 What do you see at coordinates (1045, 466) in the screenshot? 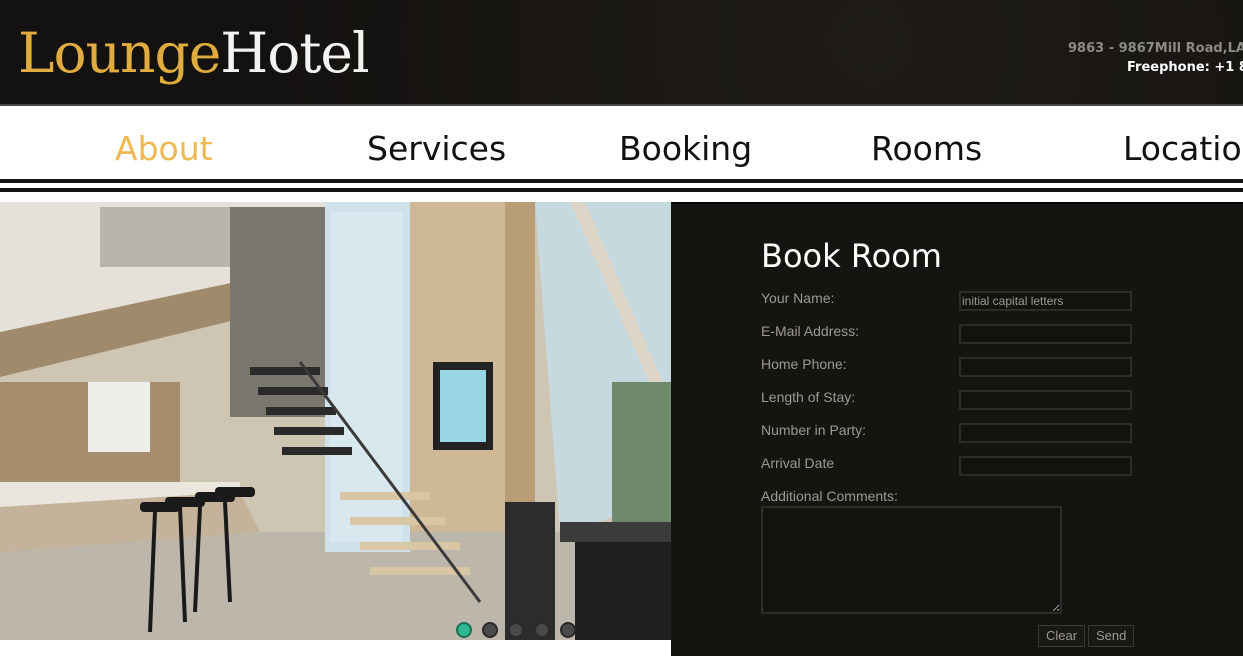
I see `arrival-date-input` at bounding box center [1045, 466].